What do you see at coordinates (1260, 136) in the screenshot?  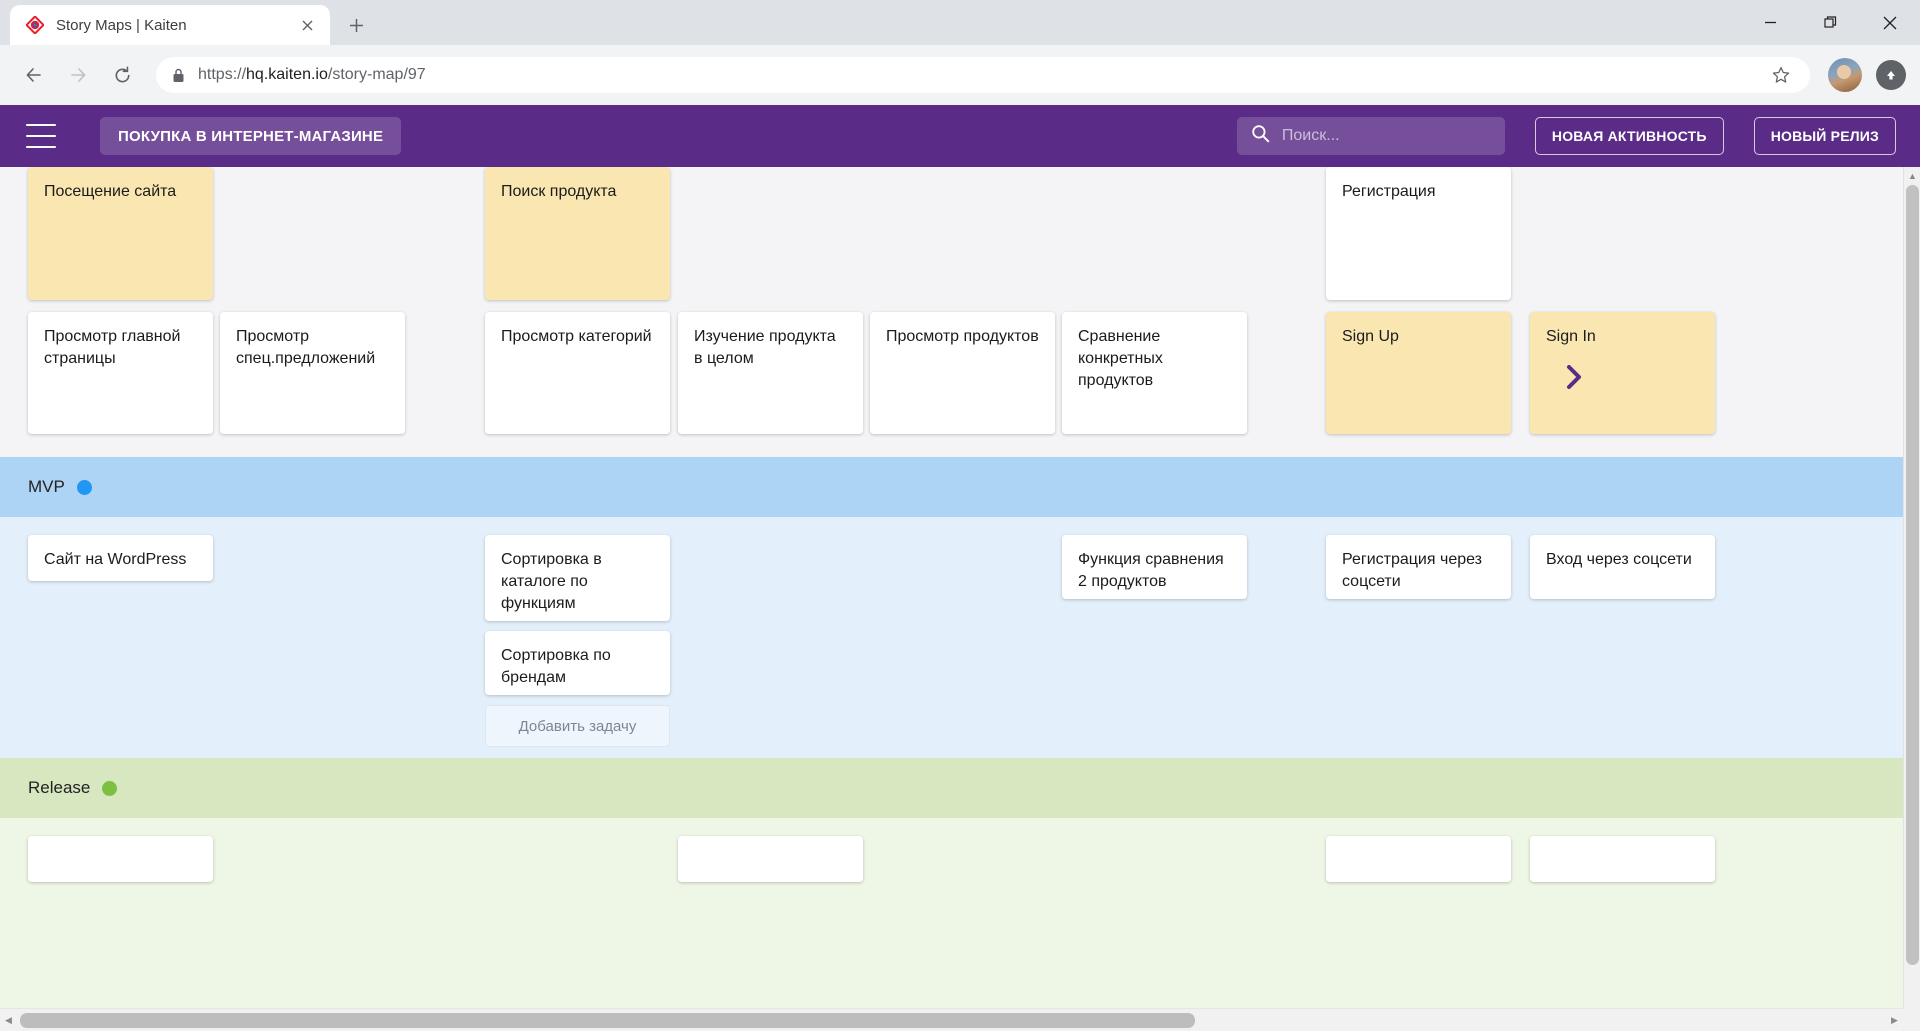 I see `search-icon` at bounding box center [1260, 136].